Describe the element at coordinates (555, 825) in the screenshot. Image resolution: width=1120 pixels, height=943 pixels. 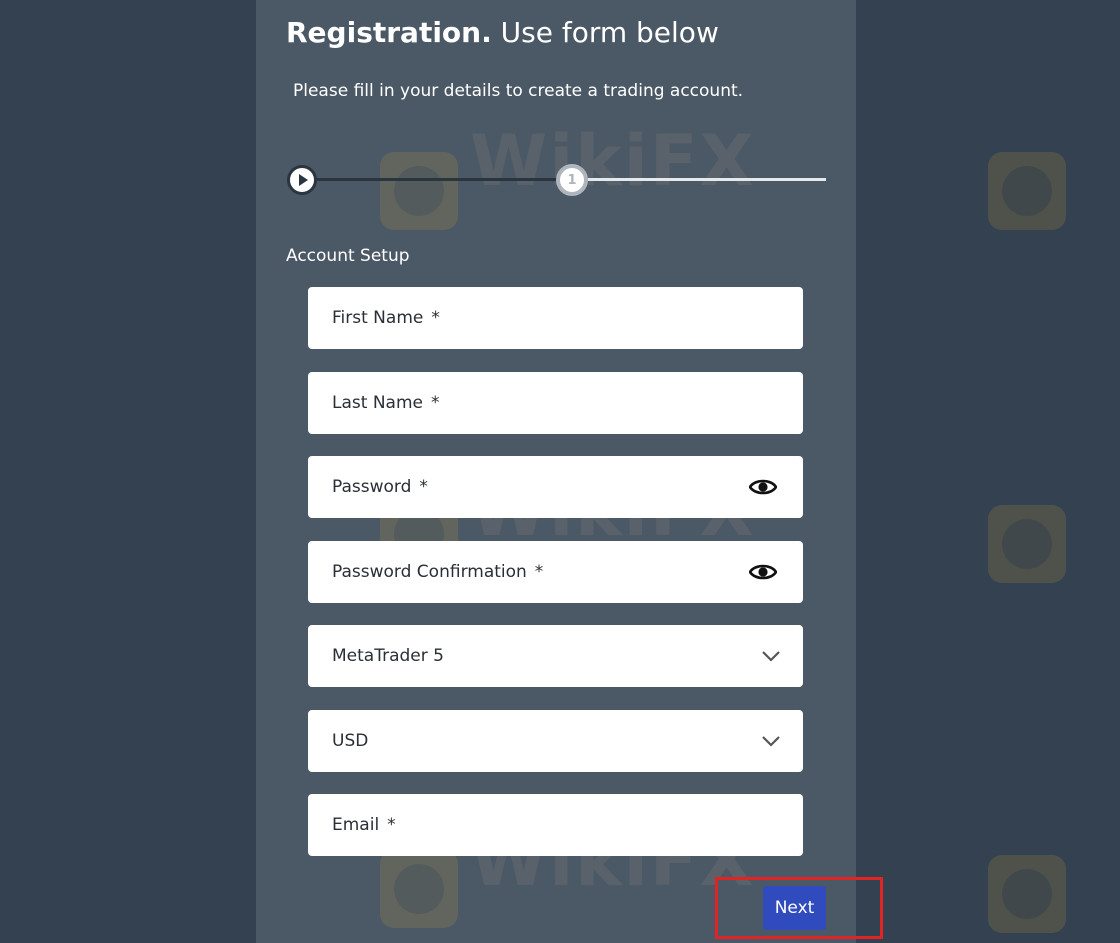
I see `email-field: Email *` at that location.